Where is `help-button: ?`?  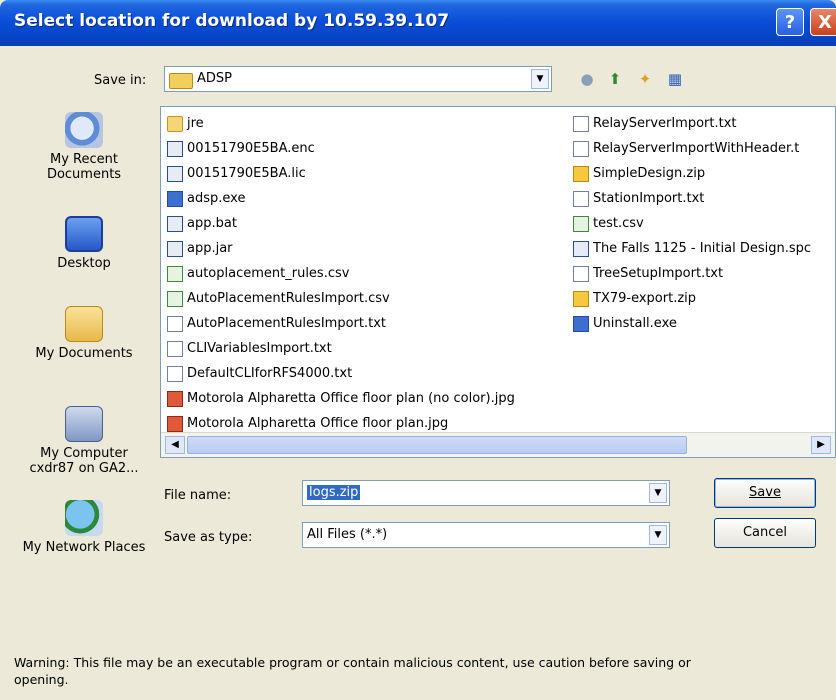
help-button: ? is located at coordinates (790, 22).